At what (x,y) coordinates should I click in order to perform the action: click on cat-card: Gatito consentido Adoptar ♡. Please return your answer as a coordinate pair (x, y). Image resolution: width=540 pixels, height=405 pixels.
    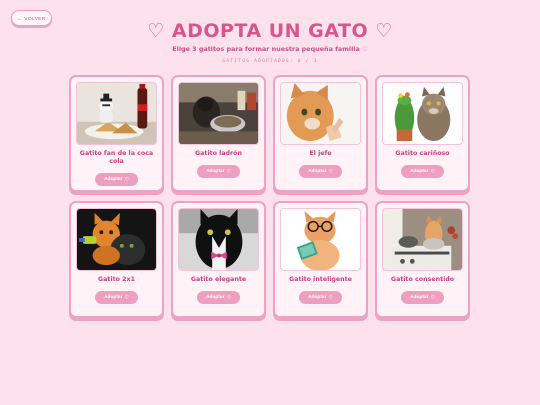
    Looking at the image, I should click on (422, 259).